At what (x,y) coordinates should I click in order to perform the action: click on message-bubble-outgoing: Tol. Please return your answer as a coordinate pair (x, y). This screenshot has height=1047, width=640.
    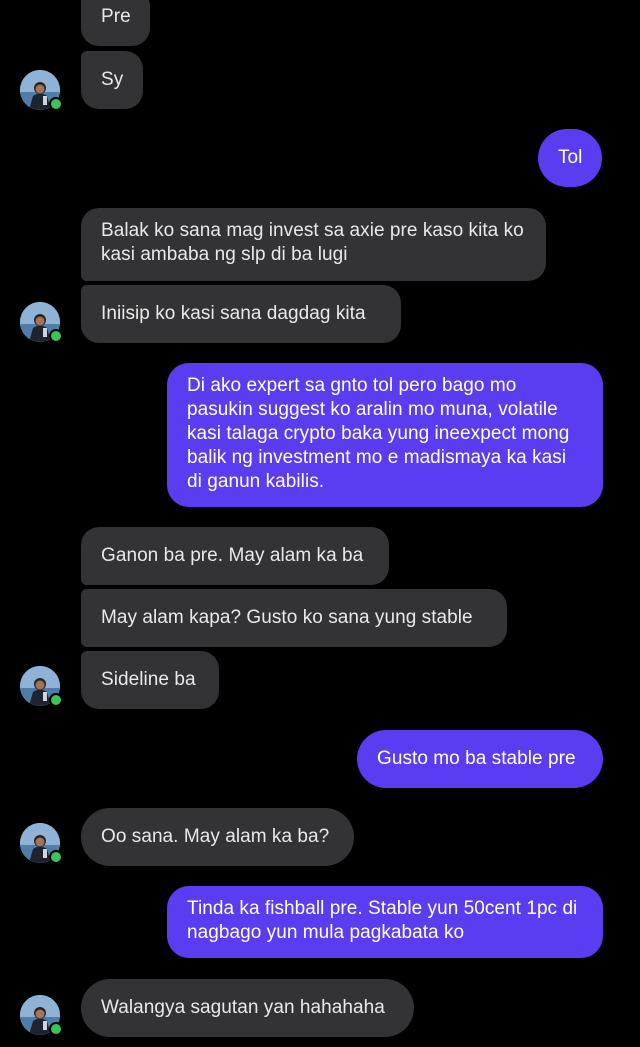
    Looking at the image, I should click on (570, 158).